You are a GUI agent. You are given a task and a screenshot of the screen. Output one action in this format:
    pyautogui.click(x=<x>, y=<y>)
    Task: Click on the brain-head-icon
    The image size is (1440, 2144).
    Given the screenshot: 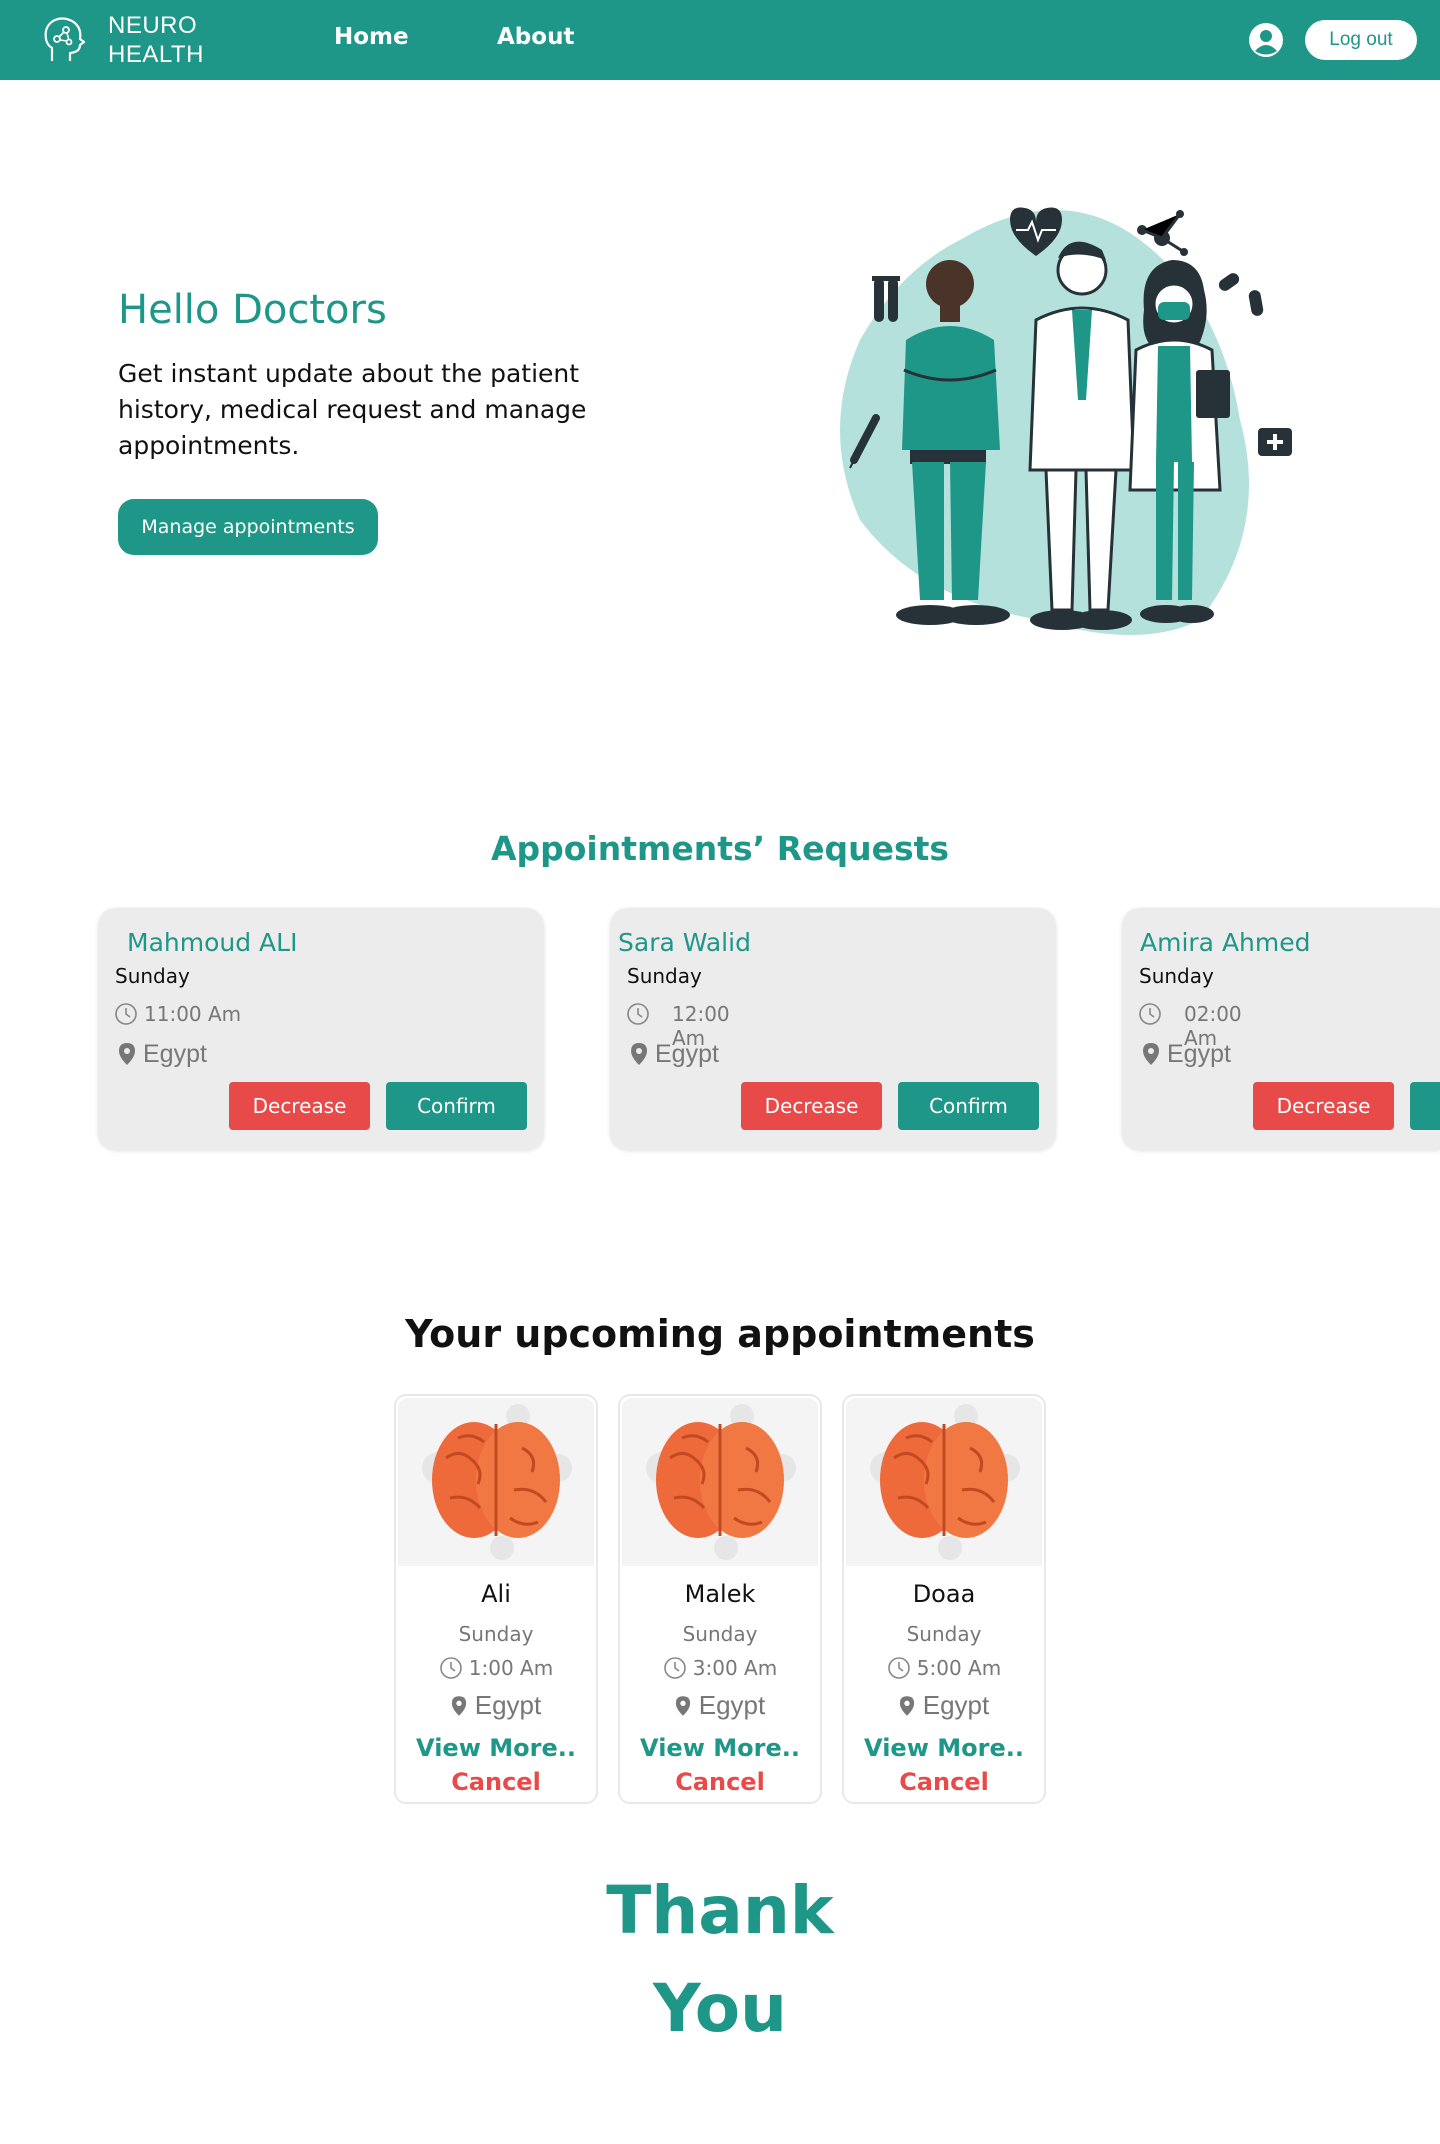 What is the action you would take?
    pyautogui.click(x=65, y=39)
    